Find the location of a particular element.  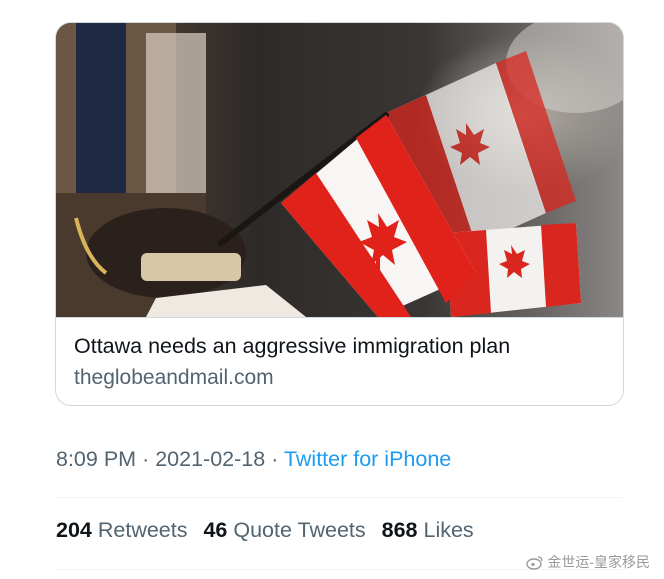

retweets-stat: 204 Retweets is located at coordinates (121, 530).